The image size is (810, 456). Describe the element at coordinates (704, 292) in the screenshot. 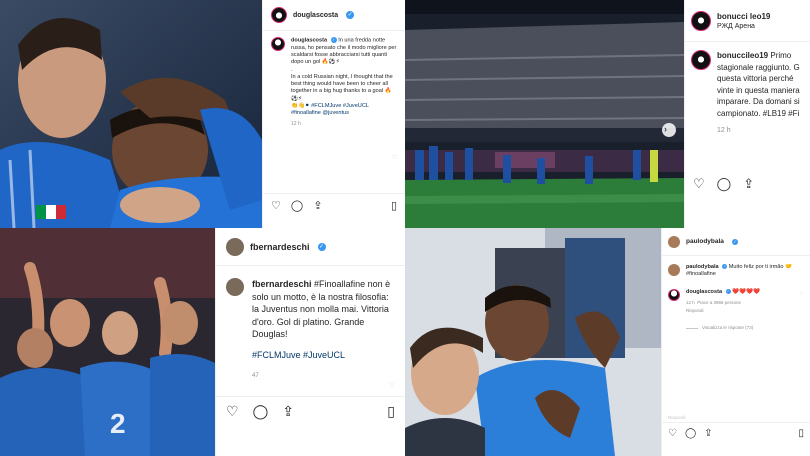

I see `comment-username: douglascosta` at that location.